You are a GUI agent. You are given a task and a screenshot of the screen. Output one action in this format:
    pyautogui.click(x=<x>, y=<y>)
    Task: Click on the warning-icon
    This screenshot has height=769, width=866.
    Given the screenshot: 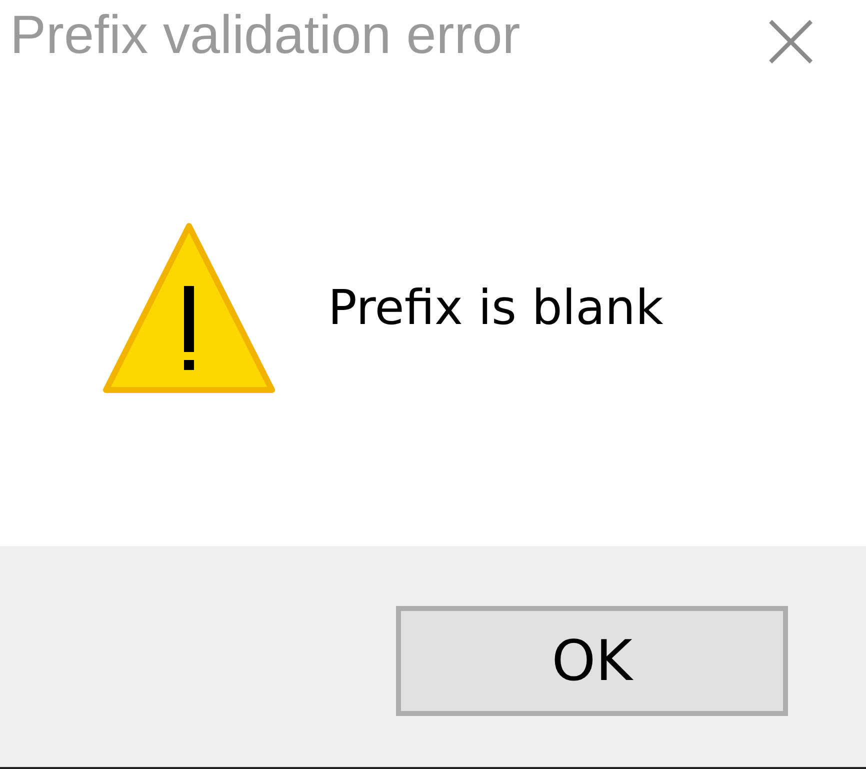 What is the action you would take?
    pyautogui.click(x=189, y=308)
    